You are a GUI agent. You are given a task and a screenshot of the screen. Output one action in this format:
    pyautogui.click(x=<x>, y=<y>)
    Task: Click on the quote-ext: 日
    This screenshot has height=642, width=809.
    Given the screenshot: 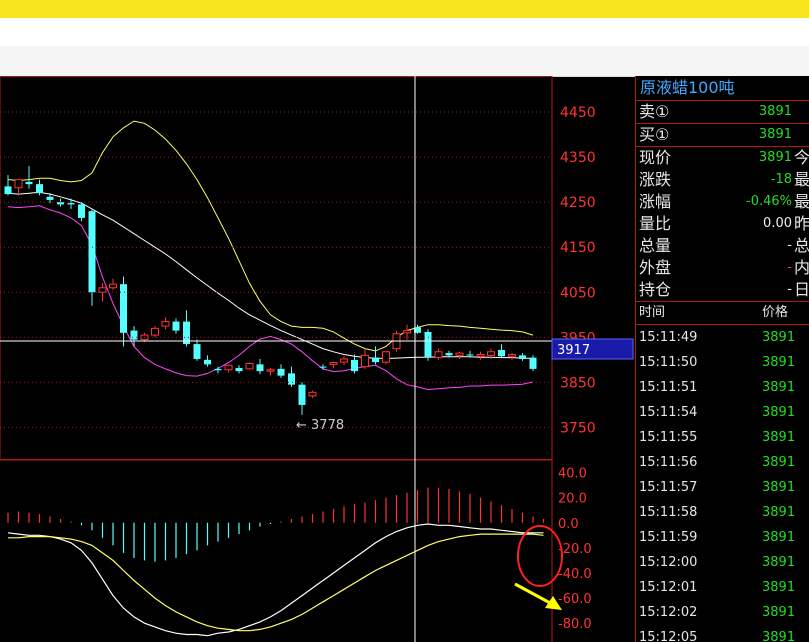 What is the action you would take?
    pyautogui.click(x=801, y=289)
    